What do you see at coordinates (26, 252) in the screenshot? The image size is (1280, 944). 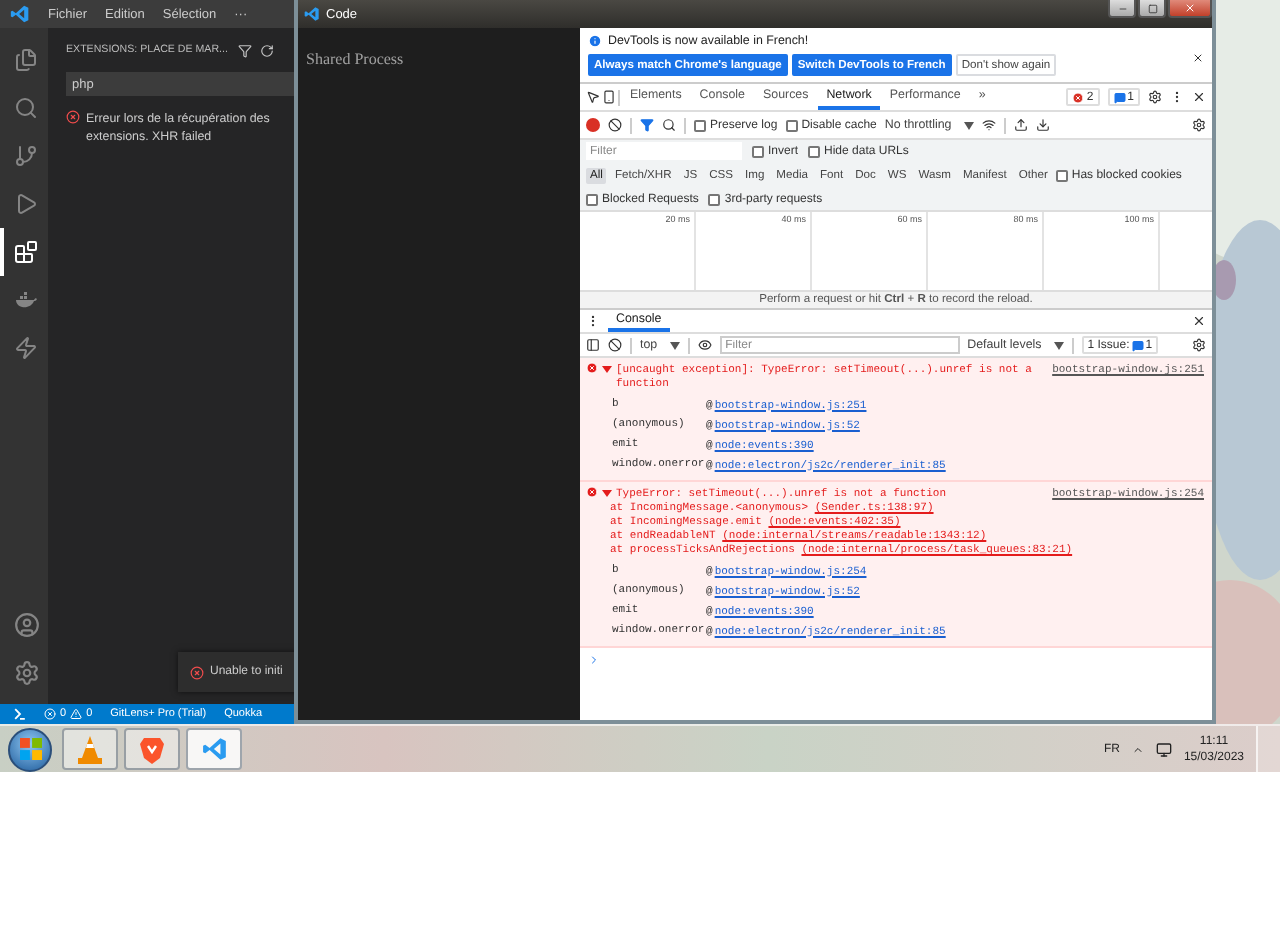 I see `blocks-icon` at bounding box center [26, 252].